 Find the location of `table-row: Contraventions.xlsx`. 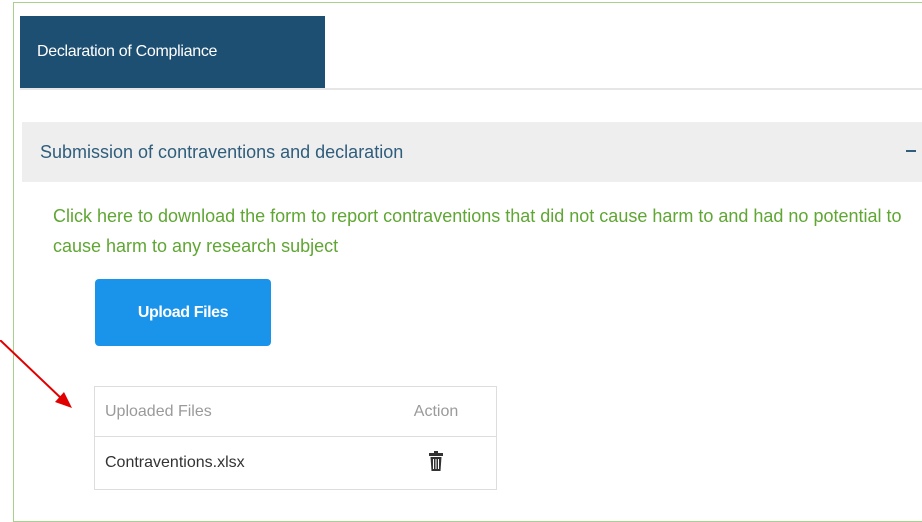

table-row: Contraventions.xlsx is located at coordinates (295, 463).